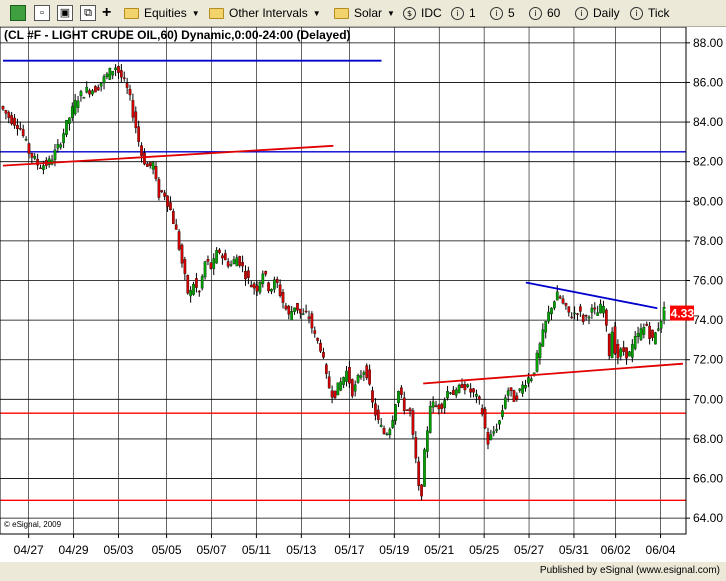 This screenshot has height=581, width=726. Describe the element at coordinates (162, 13) in the screenshot. I see `equities-menu: Equities ▼` at that location.